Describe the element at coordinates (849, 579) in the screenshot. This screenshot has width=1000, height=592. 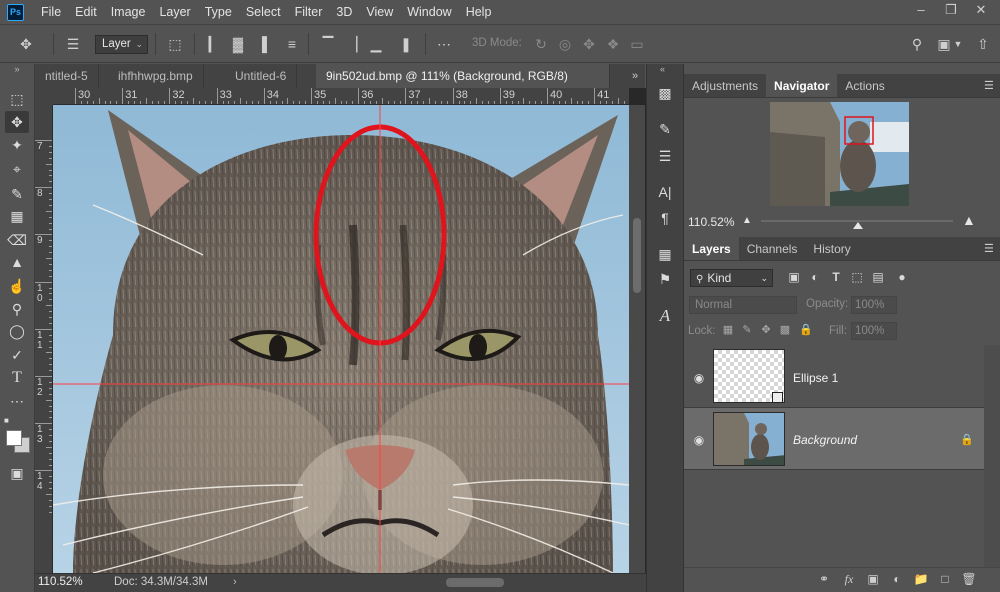
I see `fx-icon: fx` at that location.